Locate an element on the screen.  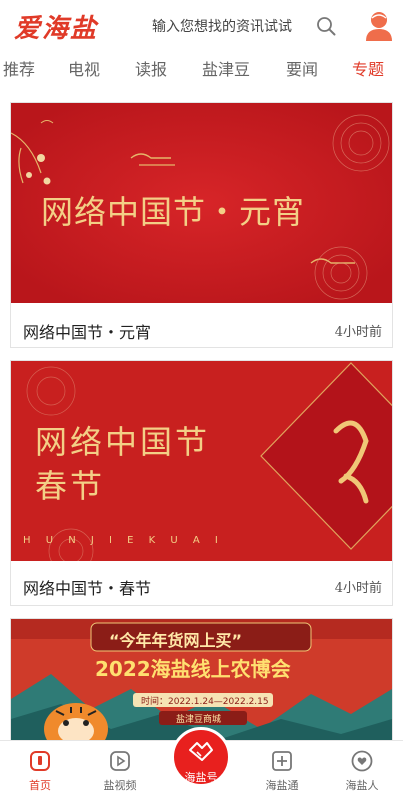
banner-slogan: “今年年货网上买” is located at coordinates (176, 640).